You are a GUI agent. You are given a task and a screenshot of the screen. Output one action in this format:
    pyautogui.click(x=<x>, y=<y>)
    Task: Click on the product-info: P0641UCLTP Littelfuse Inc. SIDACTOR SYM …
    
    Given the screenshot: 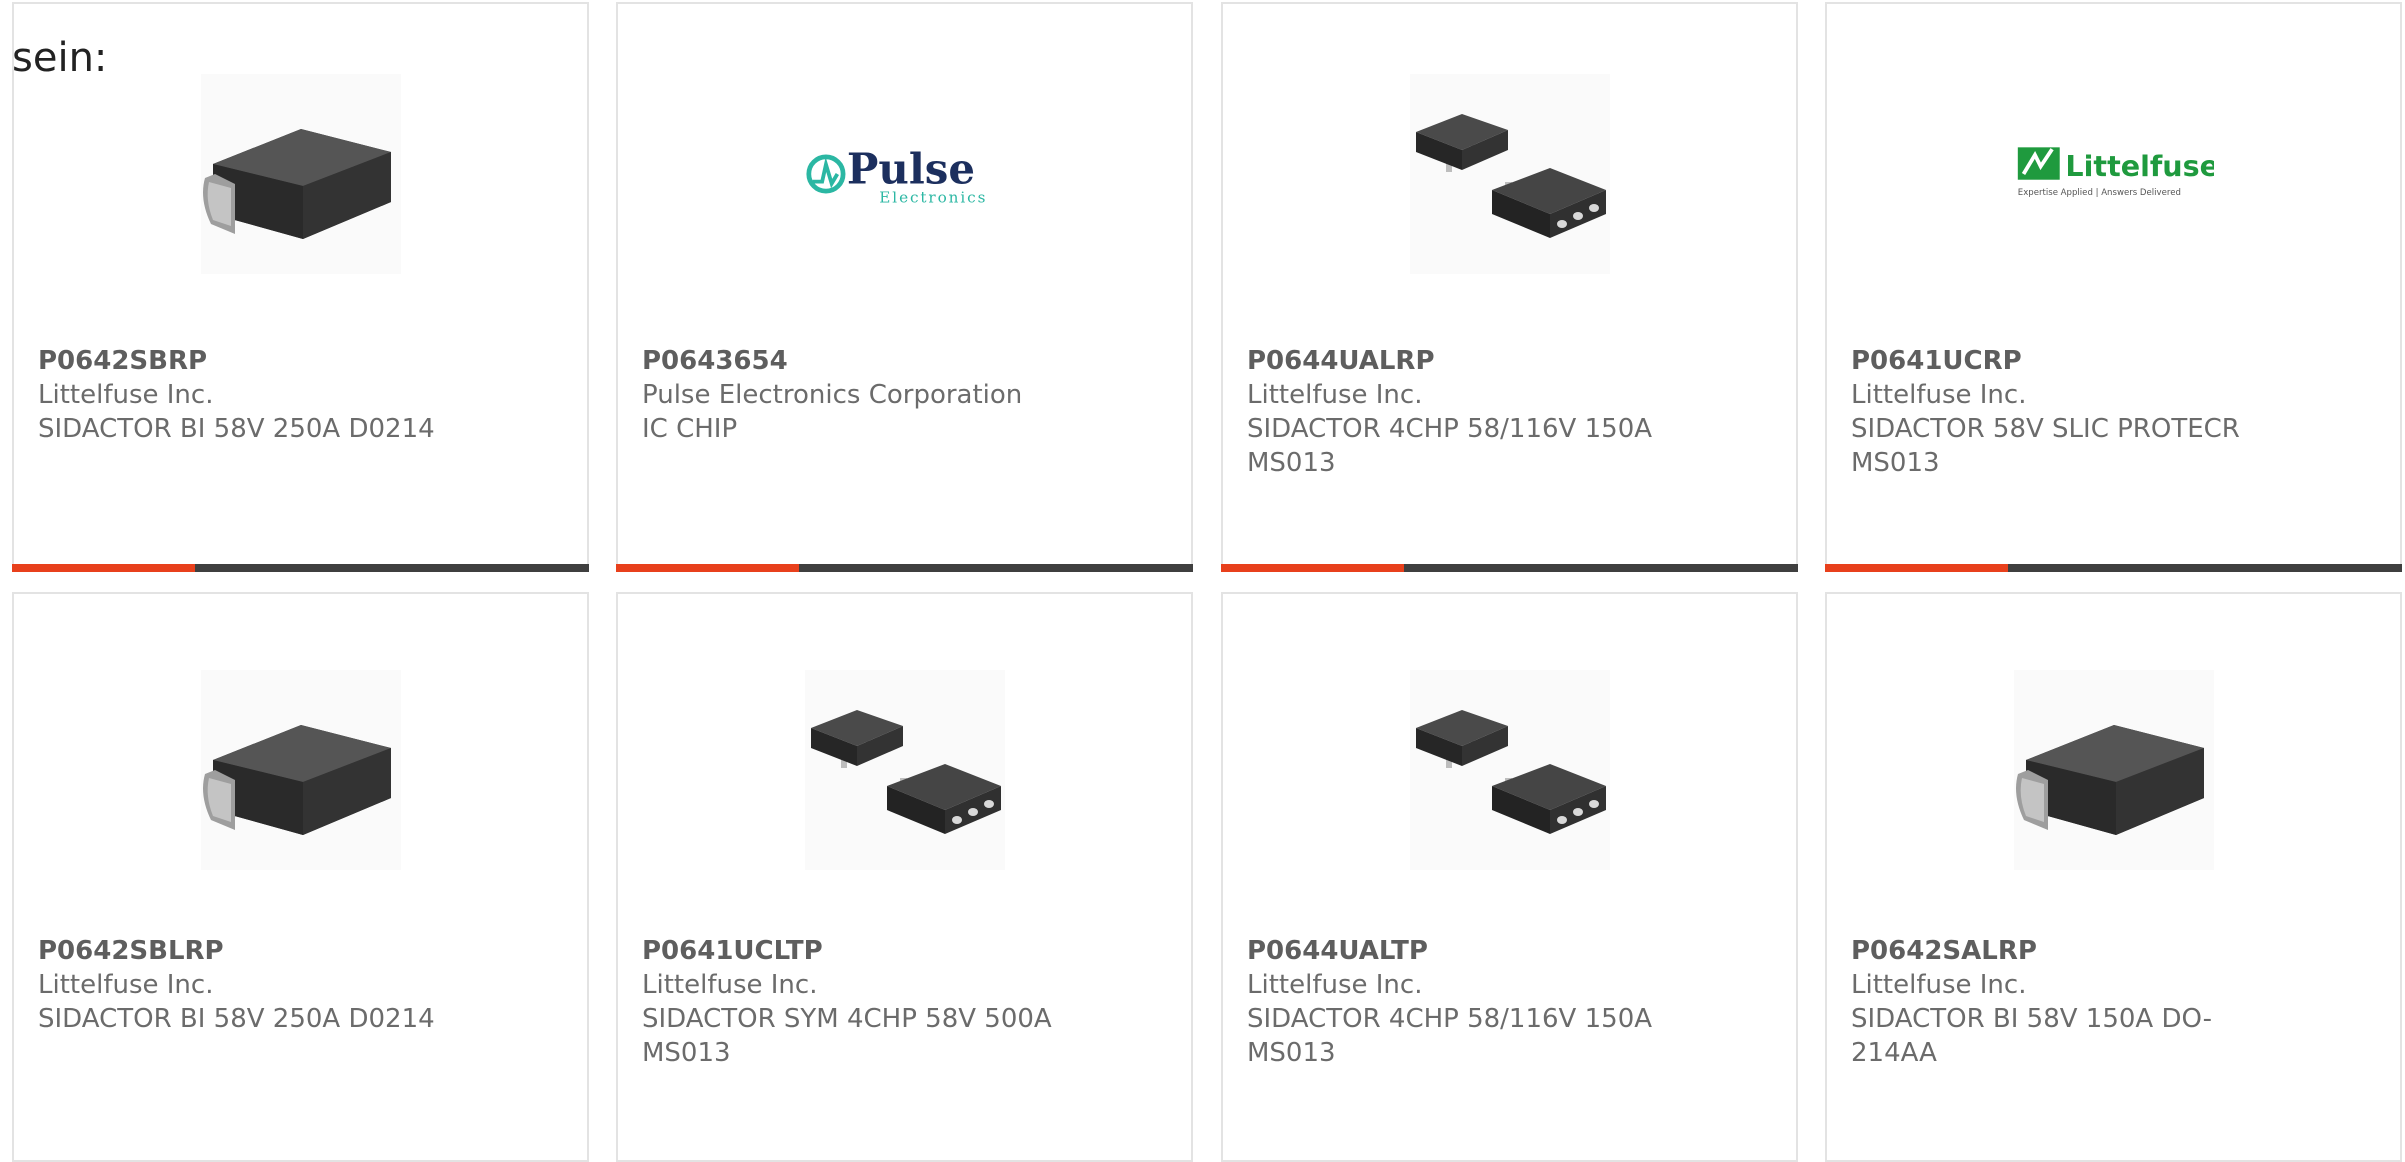 What is the action you would take?
    pyautogui.click(x=904, y=1002)
    